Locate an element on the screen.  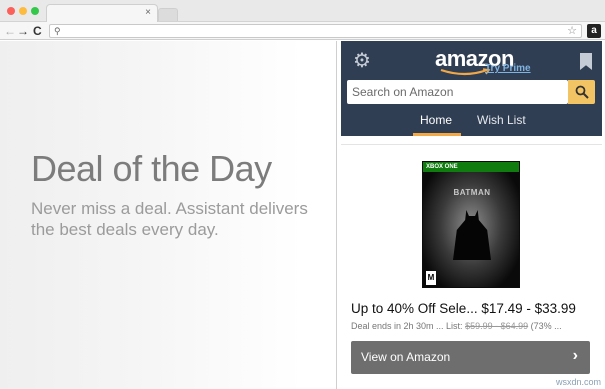
watermark: wsxdn.com is located at coordinates (578, 382).